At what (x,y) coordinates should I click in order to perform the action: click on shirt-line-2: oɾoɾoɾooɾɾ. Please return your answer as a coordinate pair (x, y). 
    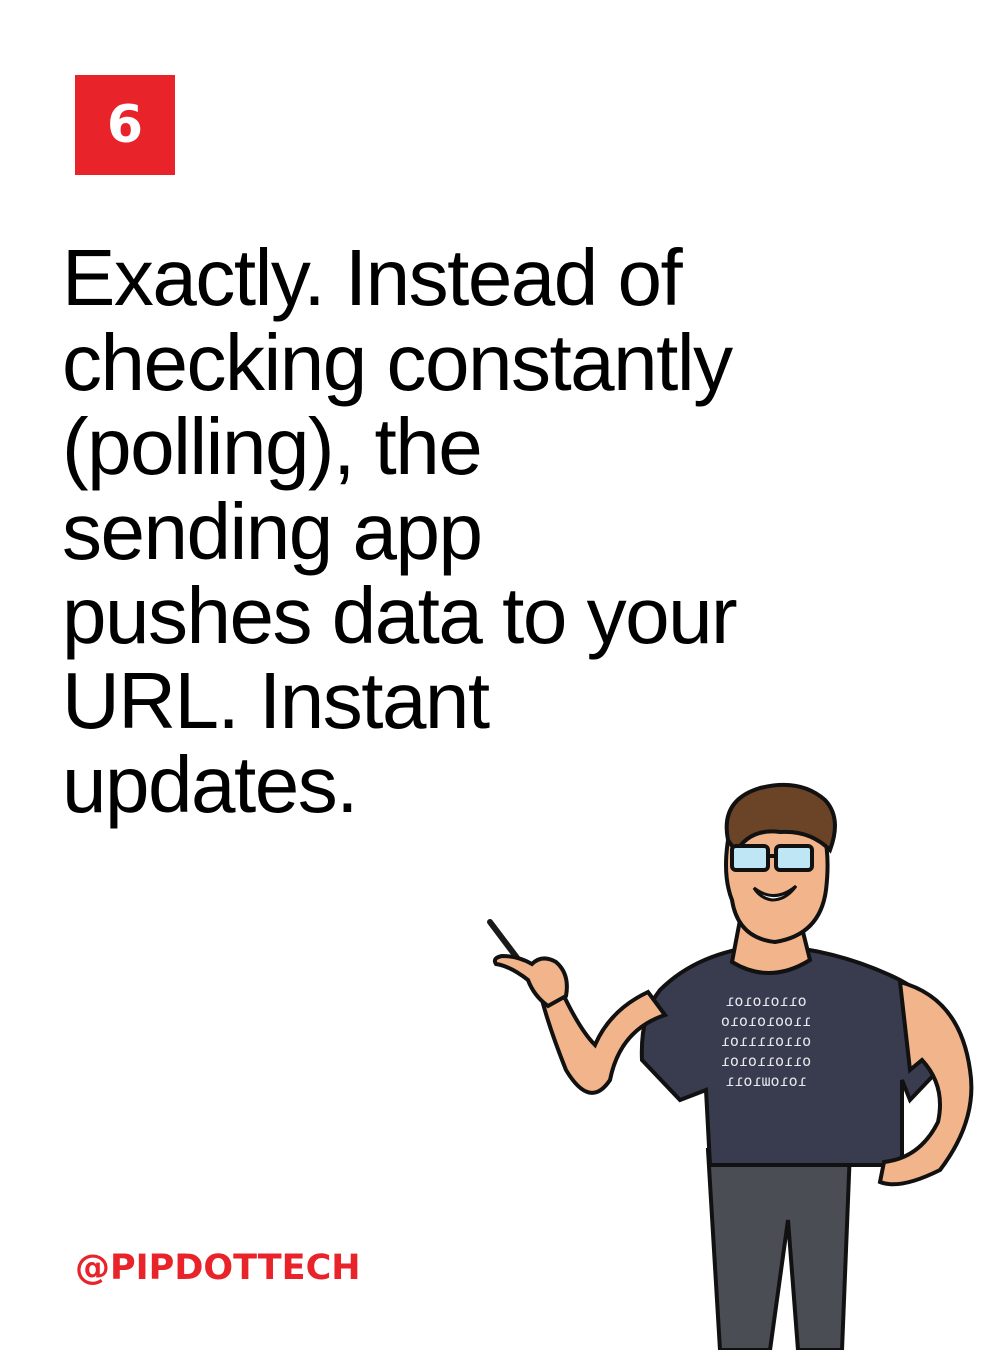
    Looking at the image, I should click on (766, 1021).